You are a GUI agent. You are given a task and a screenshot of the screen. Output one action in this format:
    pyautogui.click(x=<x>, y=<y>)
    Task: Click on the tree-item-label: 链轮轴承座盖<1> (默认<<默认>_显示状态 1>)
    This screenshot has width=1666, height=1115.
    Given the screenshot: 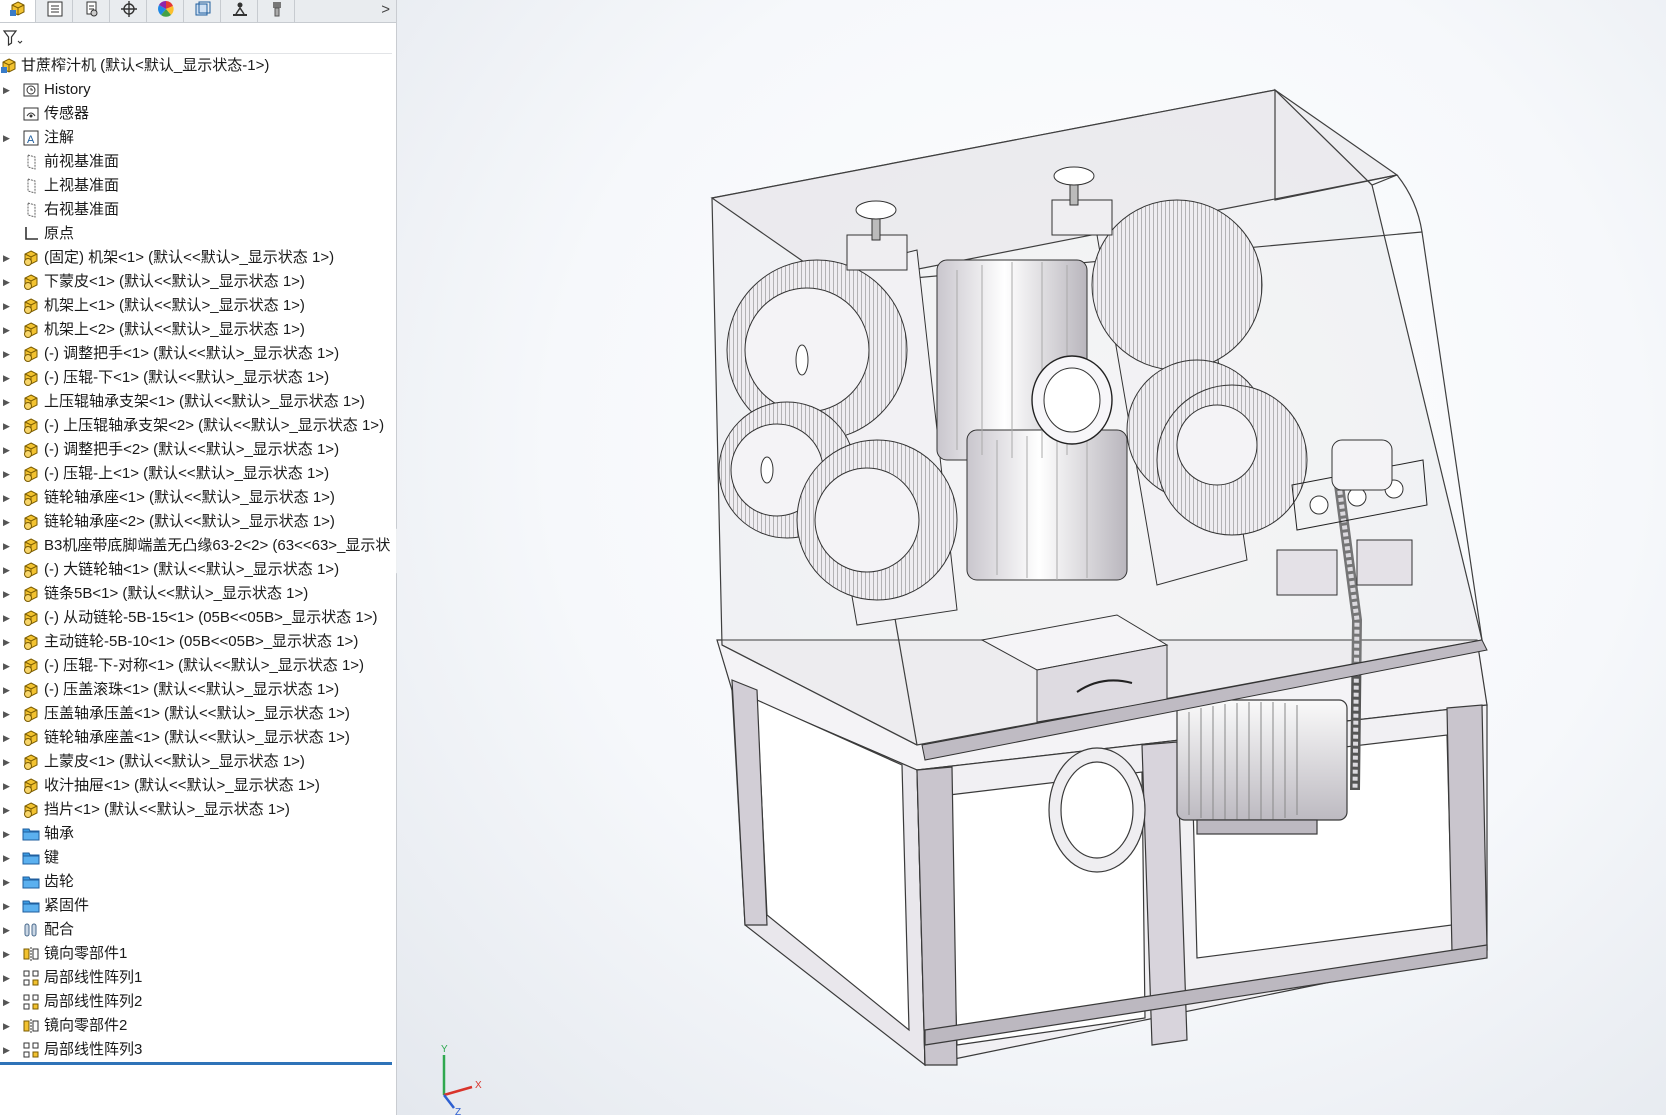 What is the action you would take?
    pyautogui.click(x=197, y=737)
    